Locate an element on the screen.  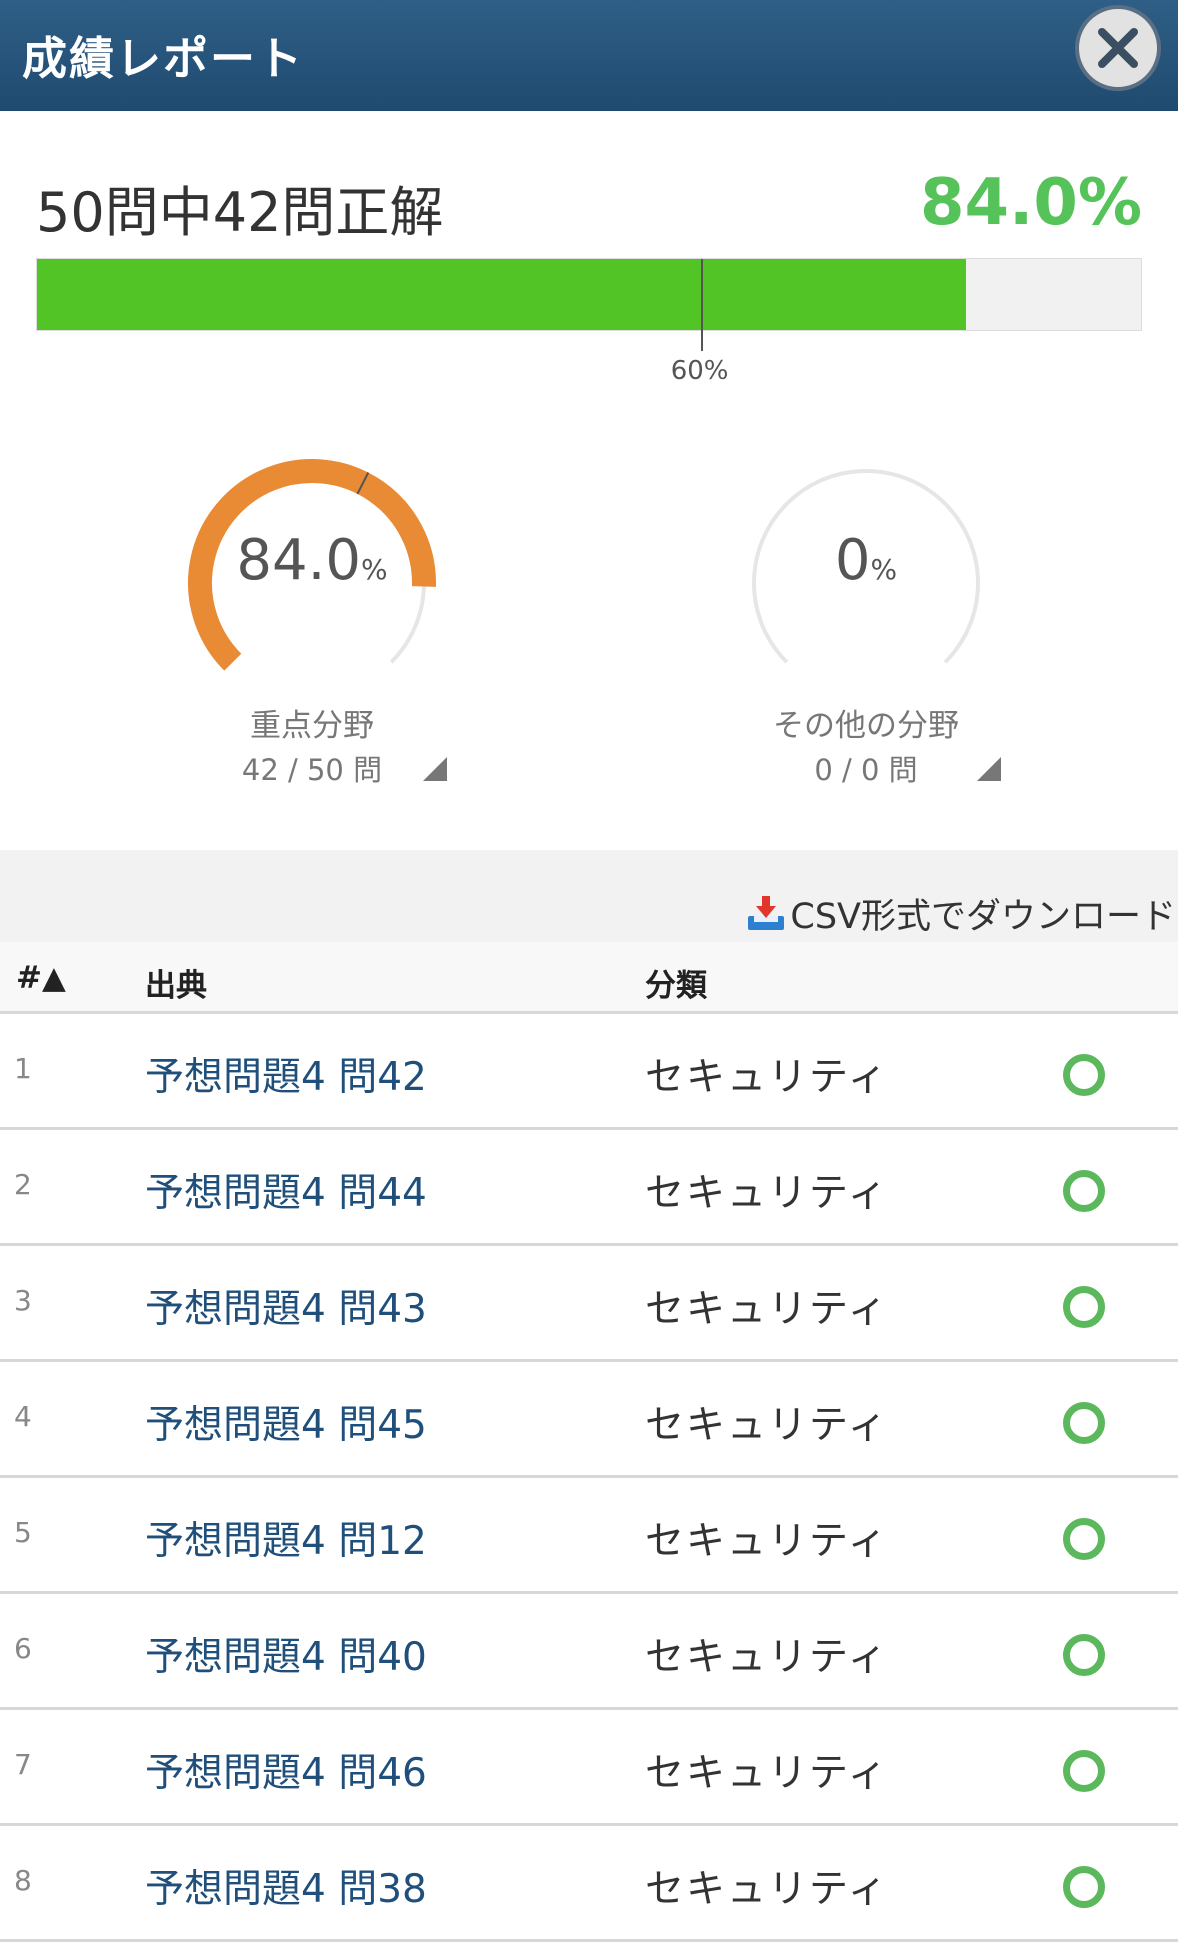
table-header: #▲ 出典 分類 is located at coordinates (589, 978).